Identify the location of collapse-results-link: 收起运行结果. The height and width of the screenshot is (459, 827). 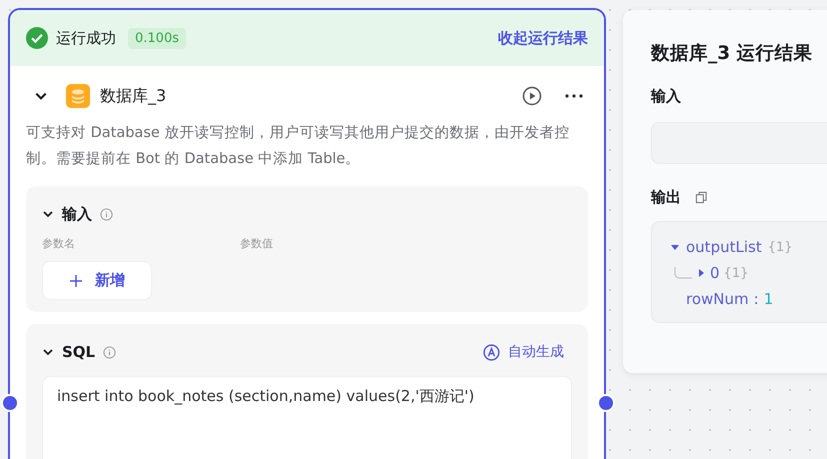
(543, 38).